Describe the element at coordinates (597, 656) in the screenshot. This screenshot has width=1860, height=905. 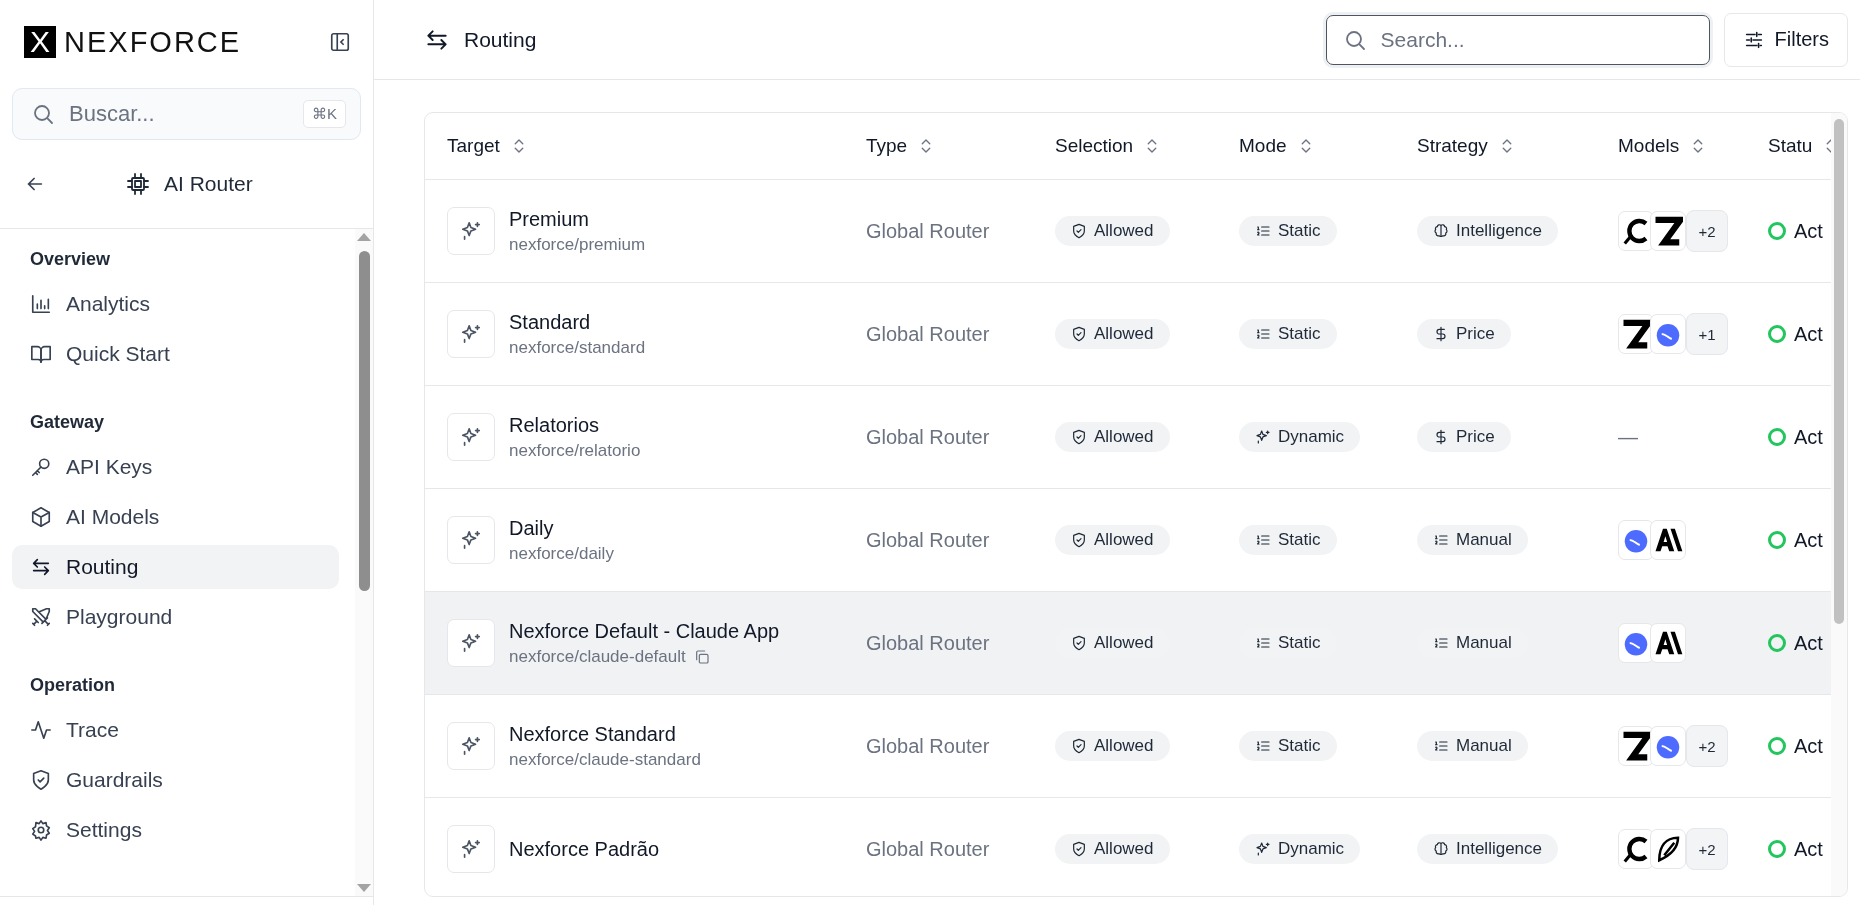
I see `router-slug: nexforce/claude-default` at that location.